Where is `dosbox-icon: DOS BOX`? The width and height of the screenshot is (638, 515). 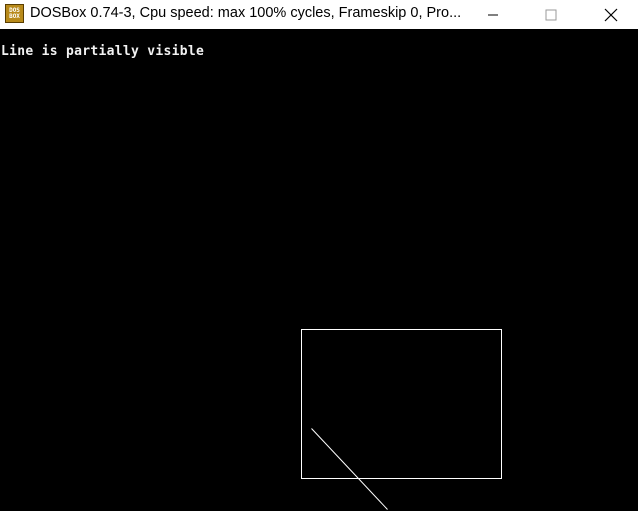
dosbox-icon: DOS BOX is located at coordinates (14, 13).